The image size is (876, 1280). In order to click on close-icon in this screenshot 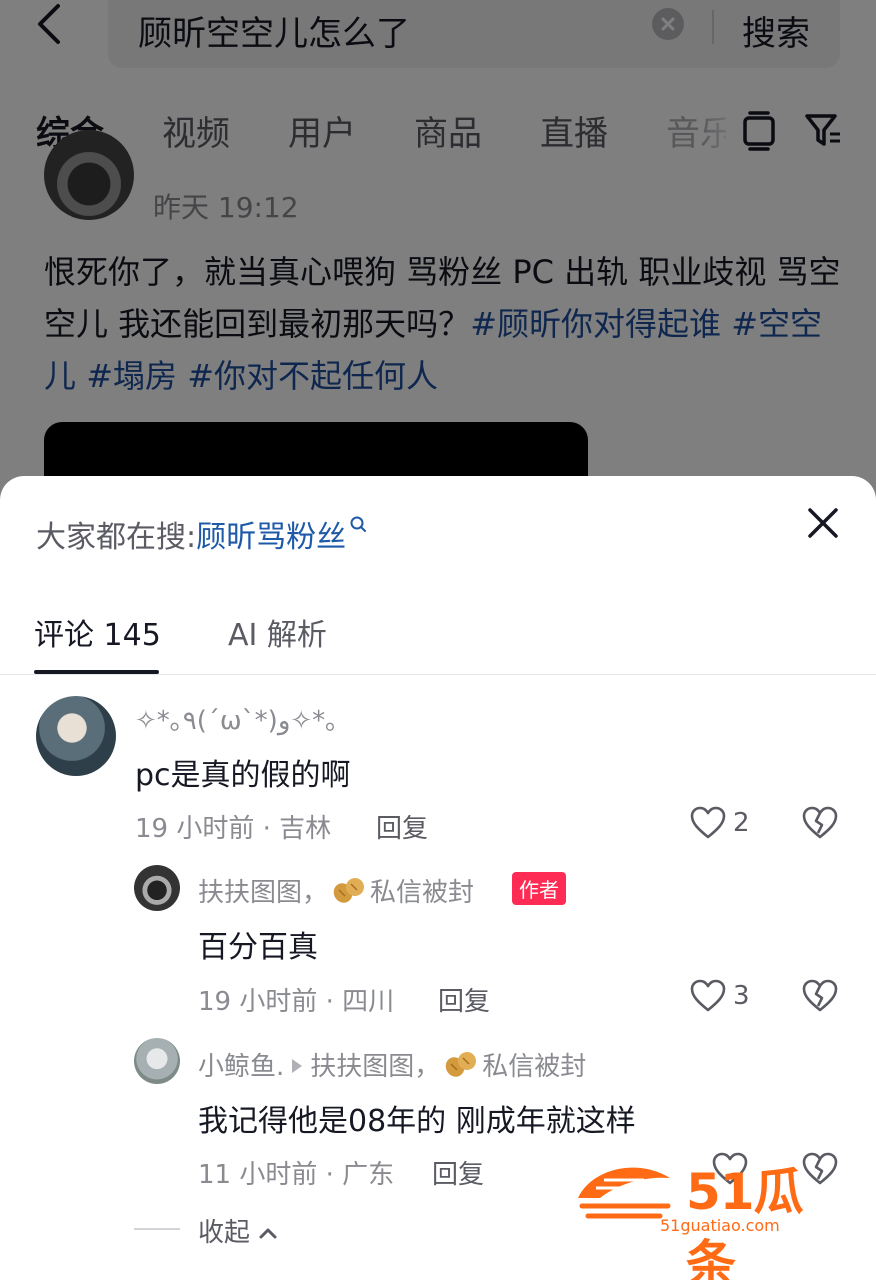, I will do `click(823, 523)`.